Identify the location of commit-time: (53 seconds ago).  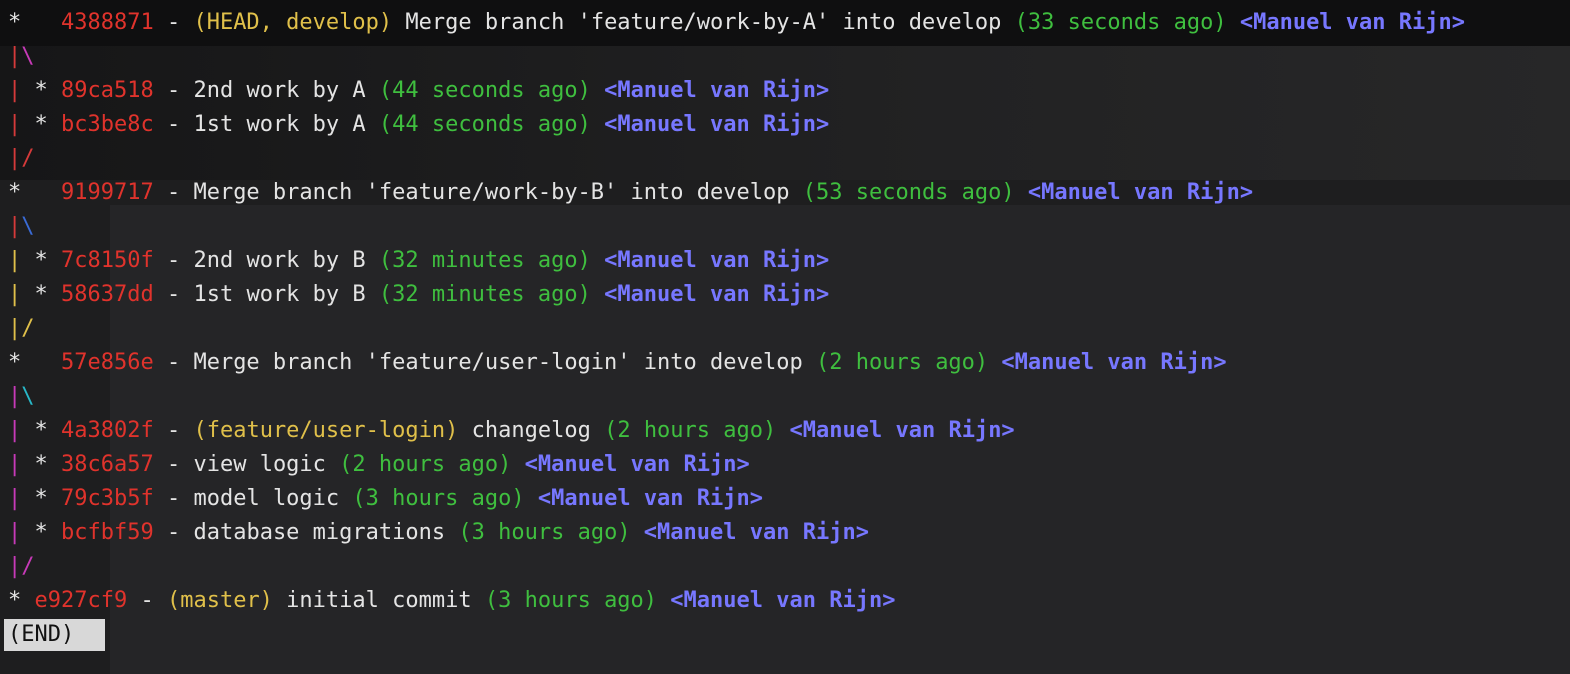
(908, 192).